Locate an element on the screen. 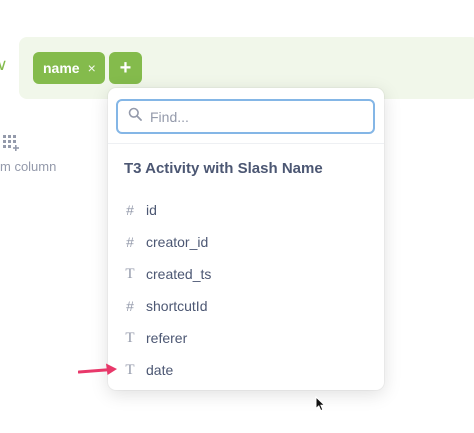 This screenshot has height=433, width=474. close-icon: × is located at coordinates (92, 68).